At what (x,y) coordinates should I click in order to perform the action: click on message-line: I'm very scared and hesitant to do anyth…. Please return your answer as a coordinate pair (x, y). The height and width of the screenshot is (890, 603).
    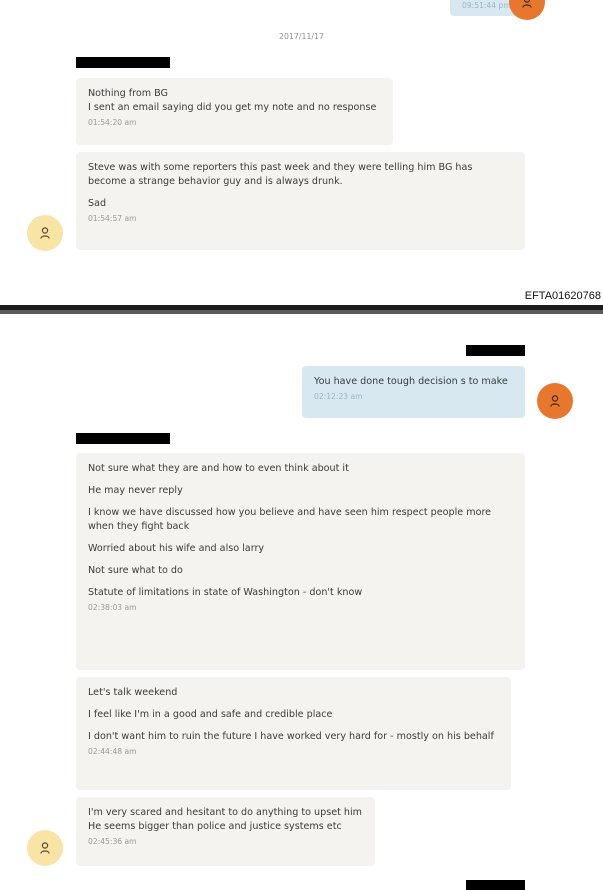
    Looking at the image, I should click on (225, 812).